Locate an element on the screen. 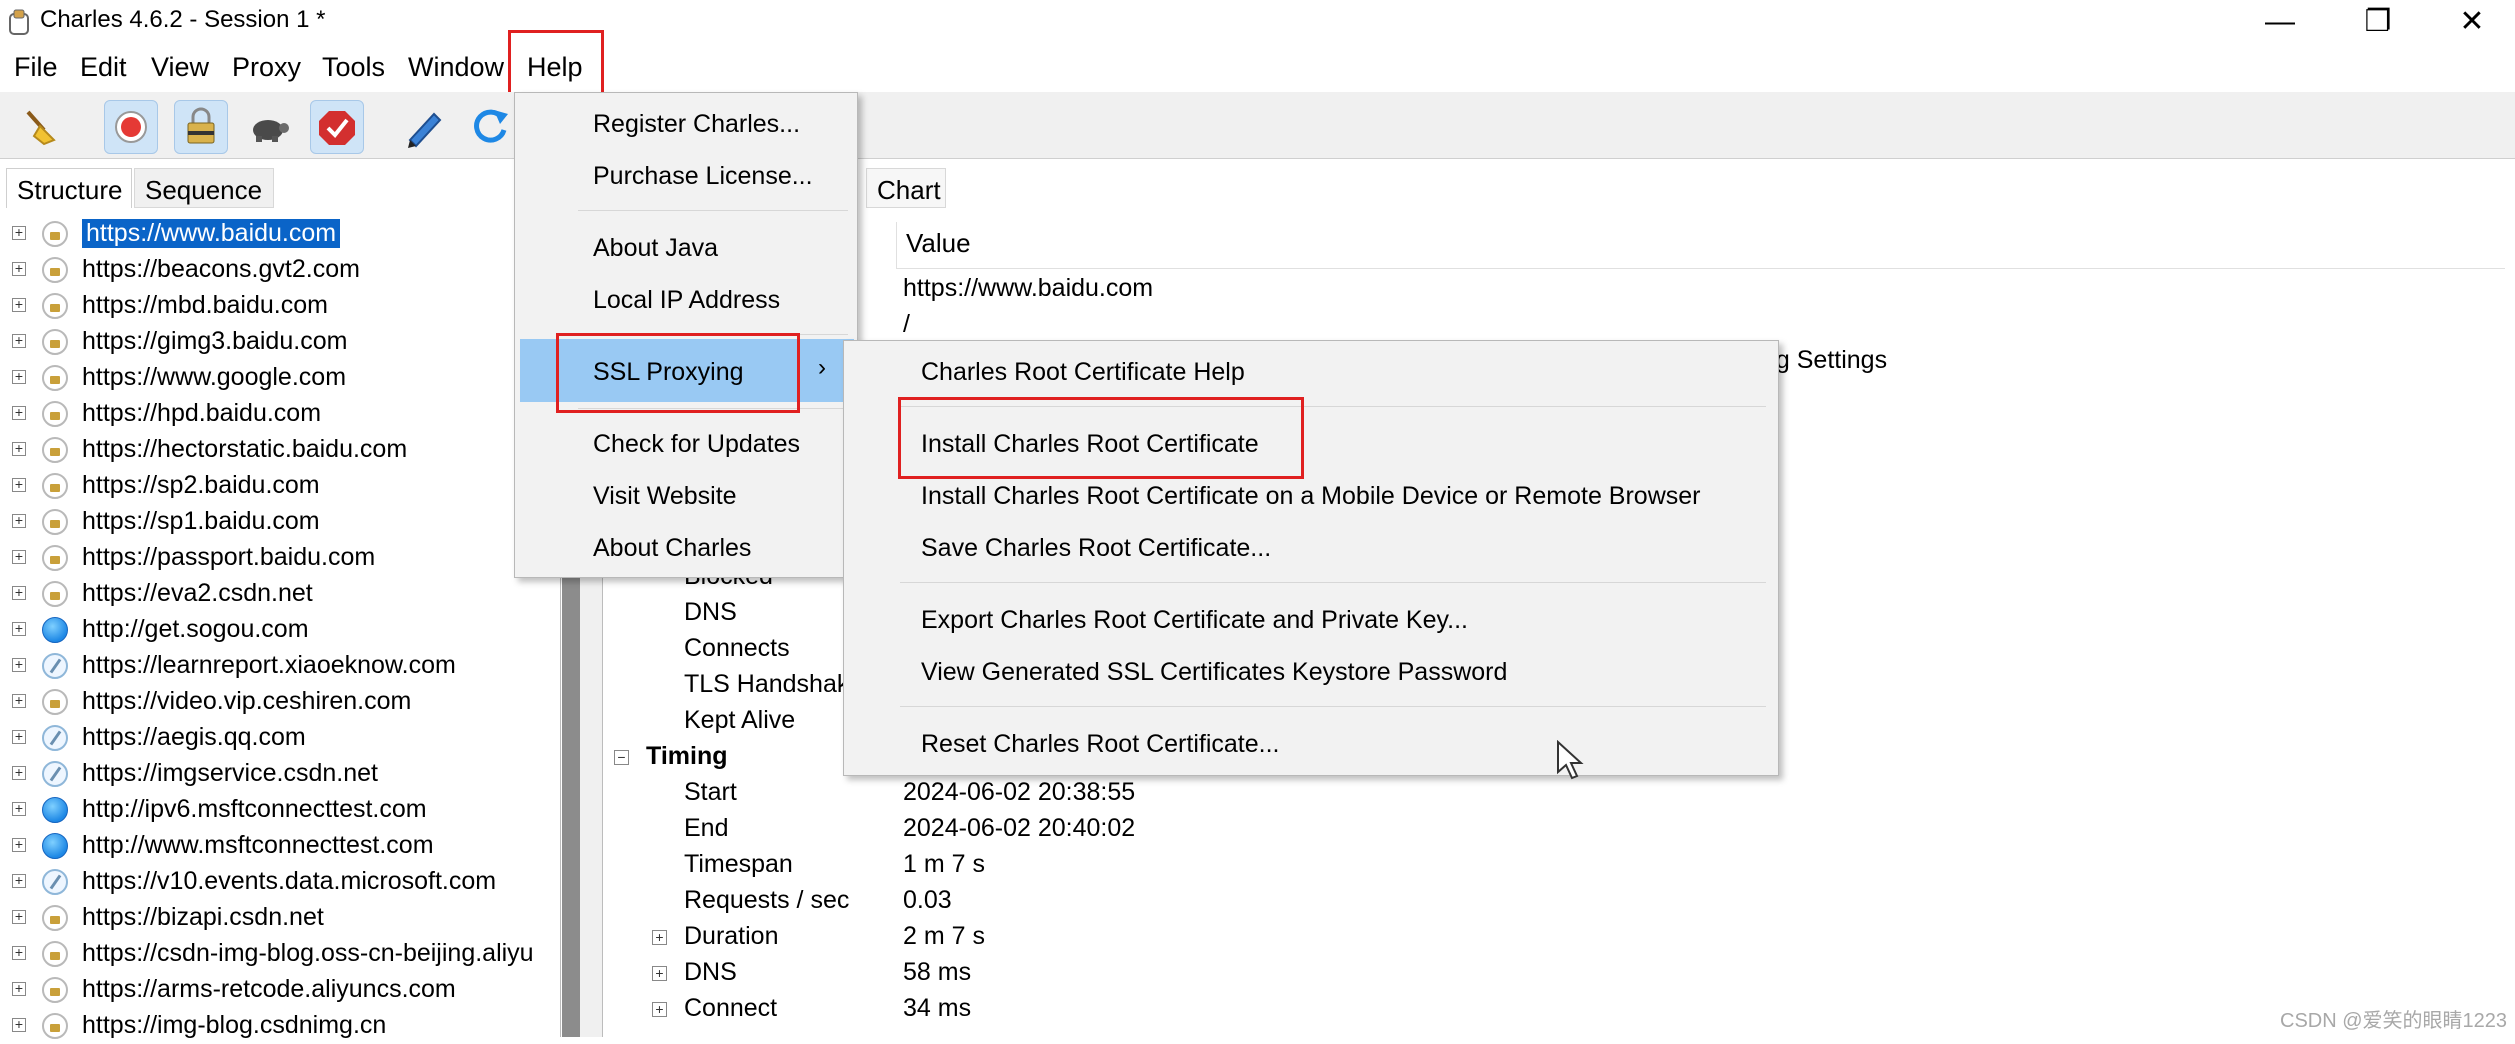 The width and height of the screenshot is (2515, 1044). refresh-icon is located at coordinates (490, 126).